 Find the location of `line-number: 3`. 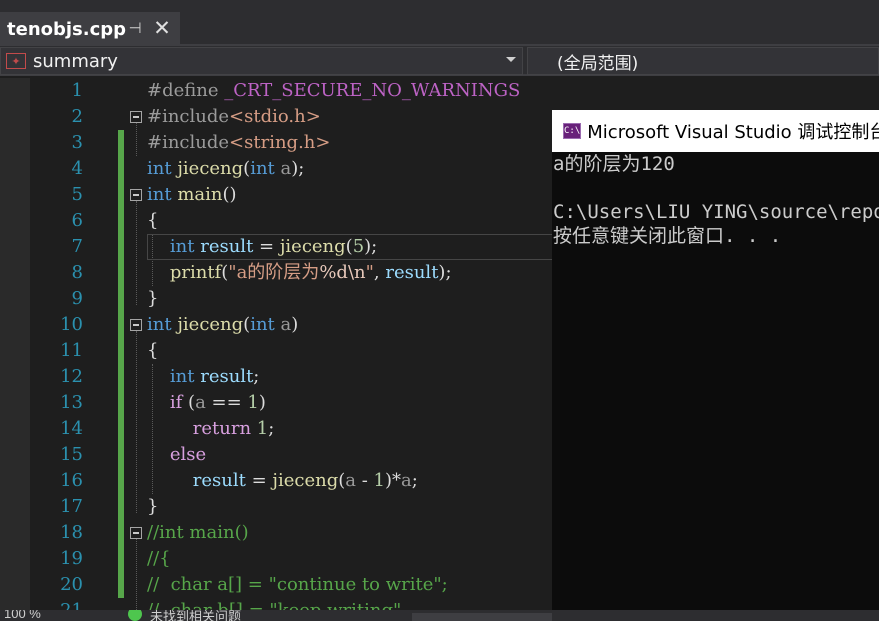

line-number: 3 is located at coordinates (77, 142).